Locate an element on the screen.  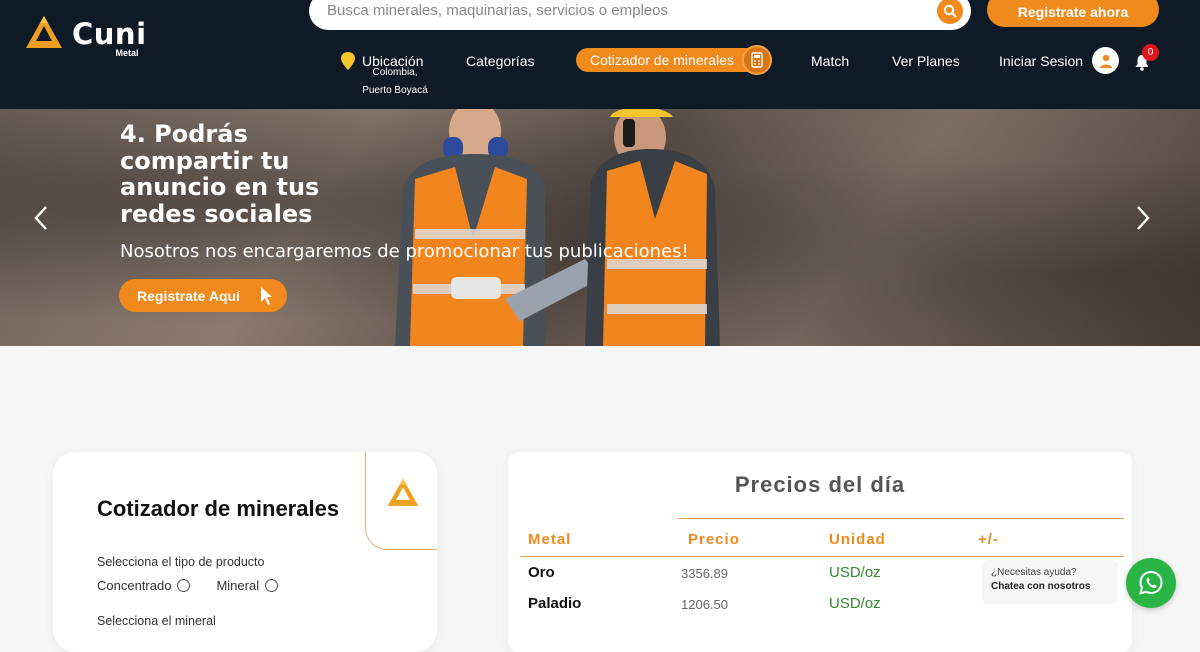
row-price: 3356.89 is located at coordinates (704, 573).